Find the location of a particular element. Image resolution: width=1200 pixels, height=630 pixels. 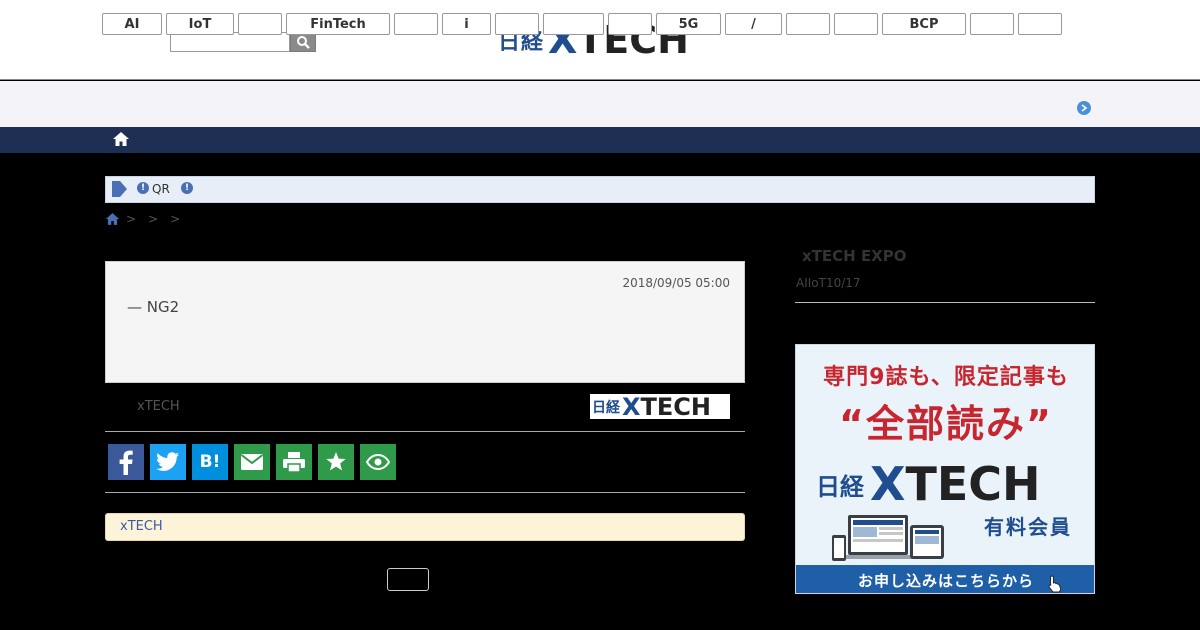

home-icon is located at coordinates (121, 139).